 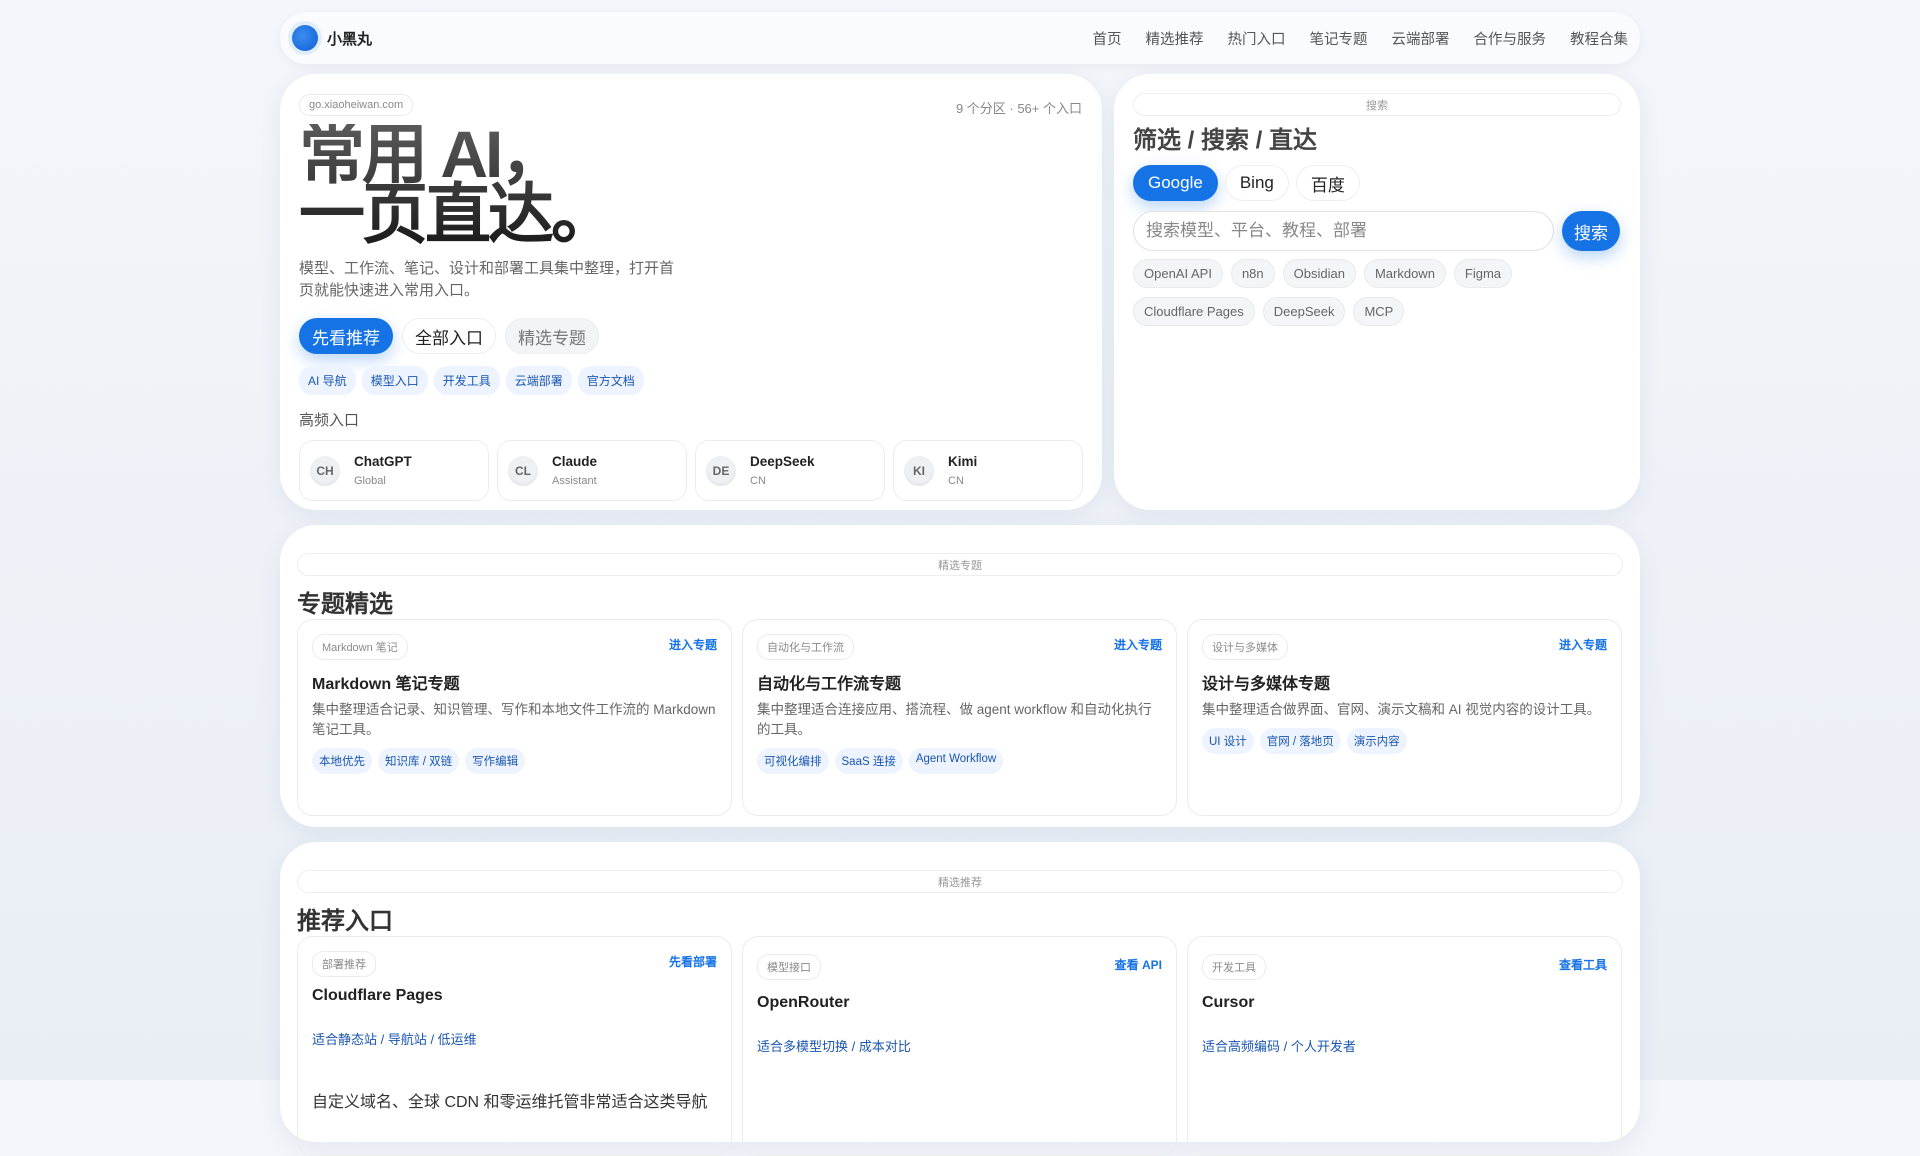 I want to click on quick-name: Claude, so click(x=575, y=461).